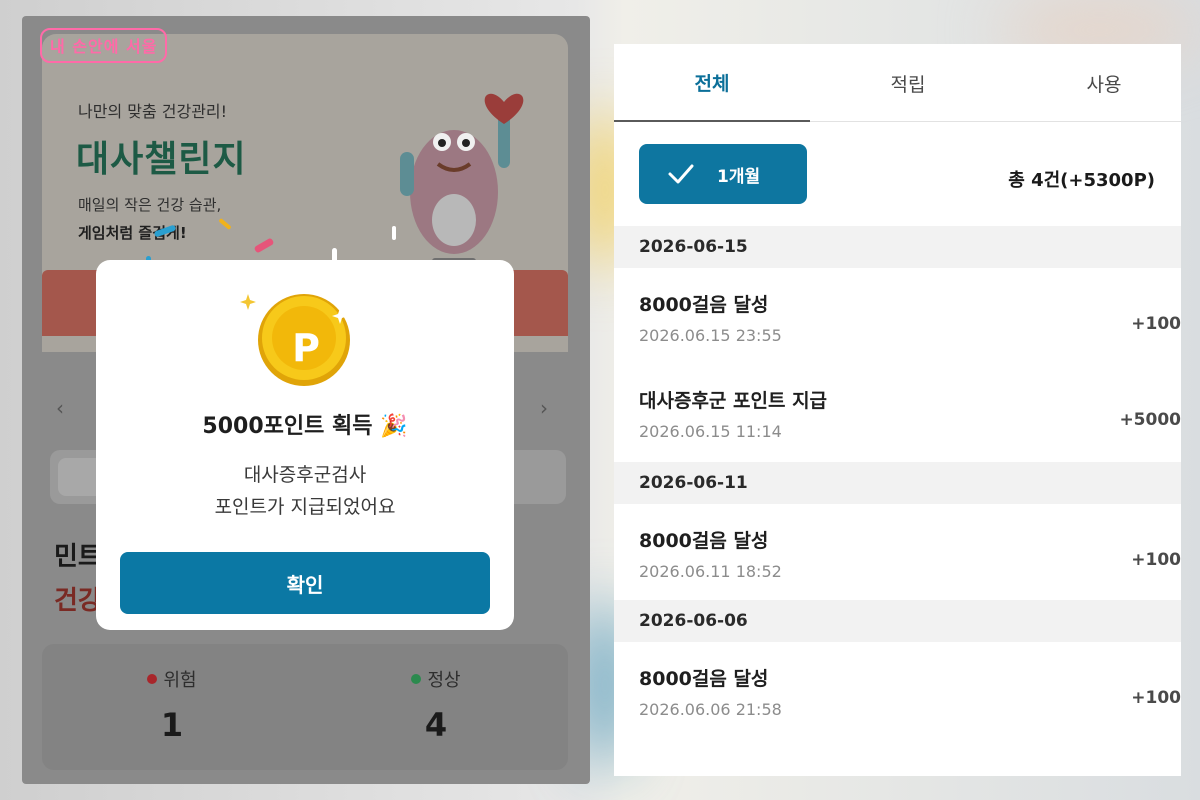 The image size is (1200, 800). What do you see at coordinates (153, 111) in the screenshot?
I see `banner-kicker: 나만의 맞춤 건강관리!` at bounding box center [153, 111].